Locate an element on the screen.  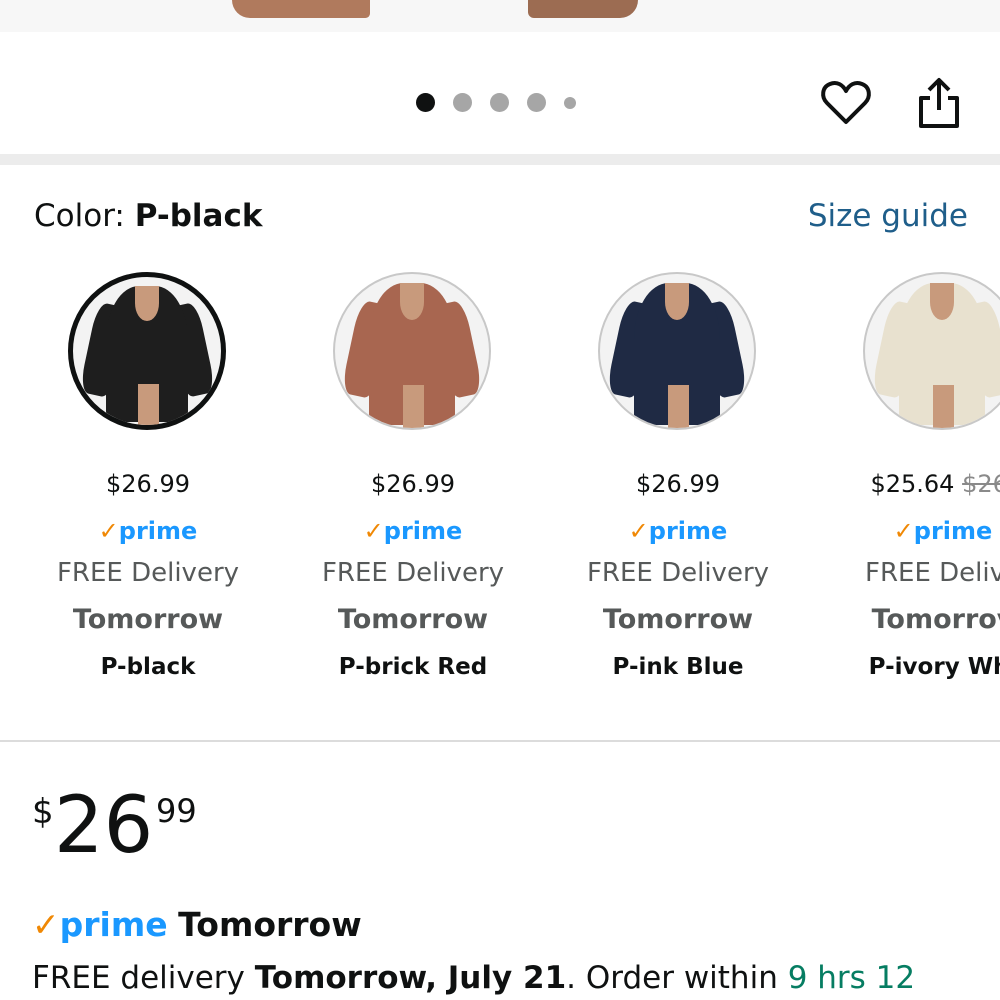
carousel-dots is located at coordinates (496, 102).